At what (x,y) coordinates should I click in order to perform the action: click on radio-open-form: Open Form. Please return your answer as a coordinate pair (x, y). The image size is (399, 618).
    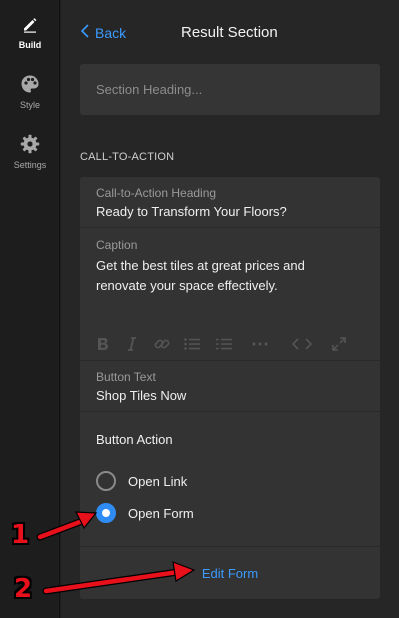
    Looking at the image, I should click on (145, 513).